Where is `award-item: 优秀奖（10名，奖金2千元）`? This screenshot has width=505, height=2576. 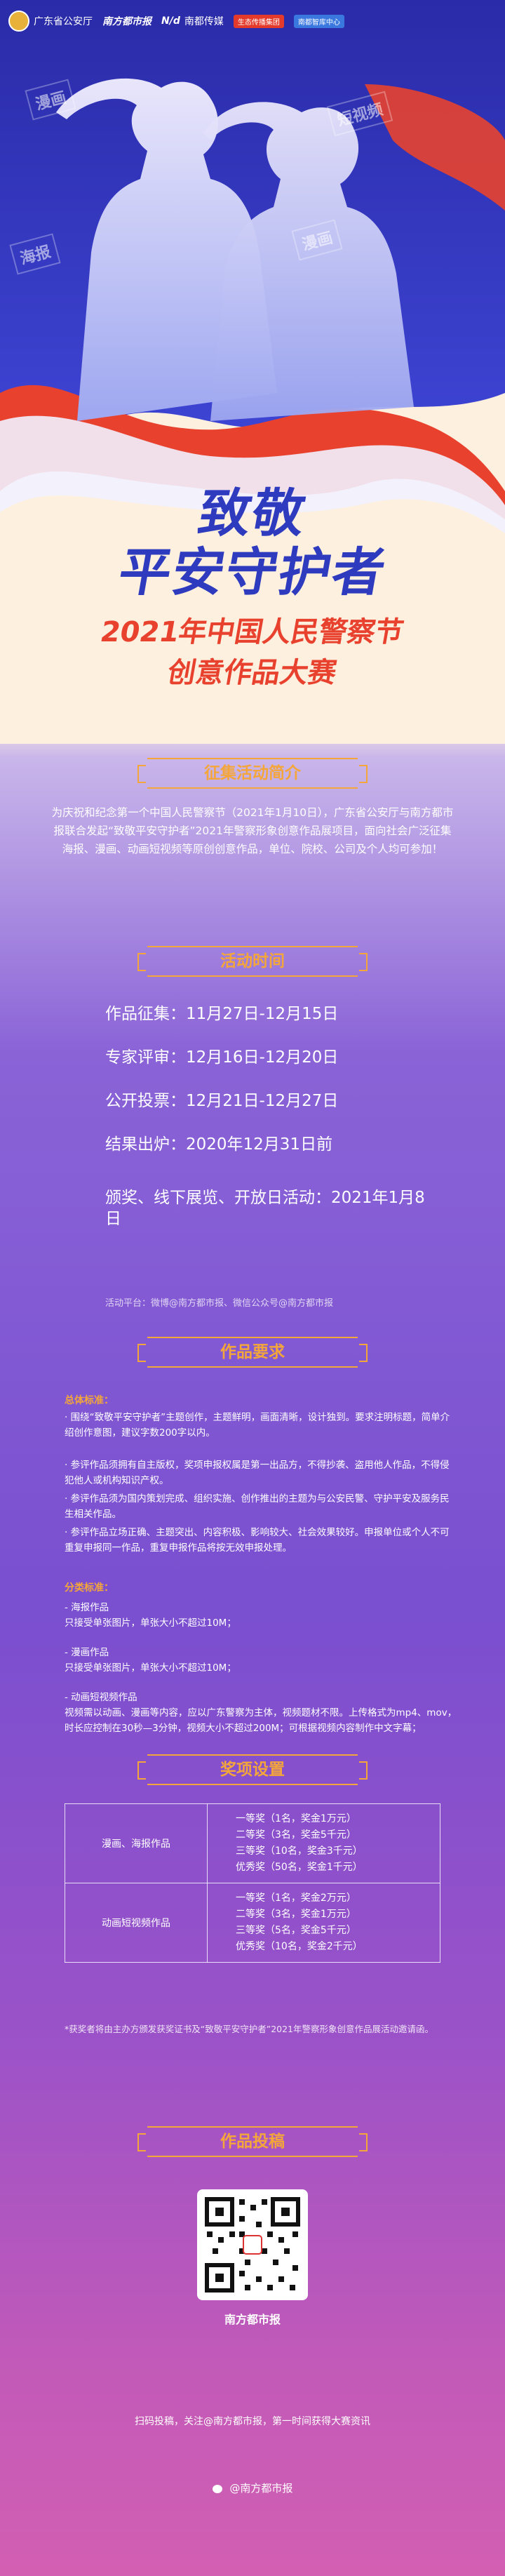
award-item: 优秀奖（10名，奖金2千元） is located at coordinates (299, 1947).